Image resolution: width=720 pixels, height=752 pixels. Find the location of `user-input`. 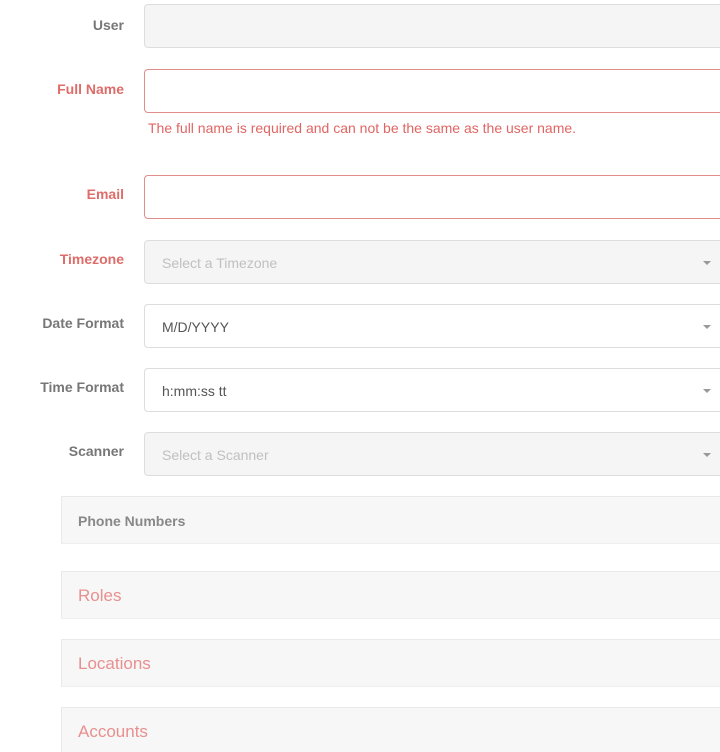

user-input is located at coordinates (432, 26).